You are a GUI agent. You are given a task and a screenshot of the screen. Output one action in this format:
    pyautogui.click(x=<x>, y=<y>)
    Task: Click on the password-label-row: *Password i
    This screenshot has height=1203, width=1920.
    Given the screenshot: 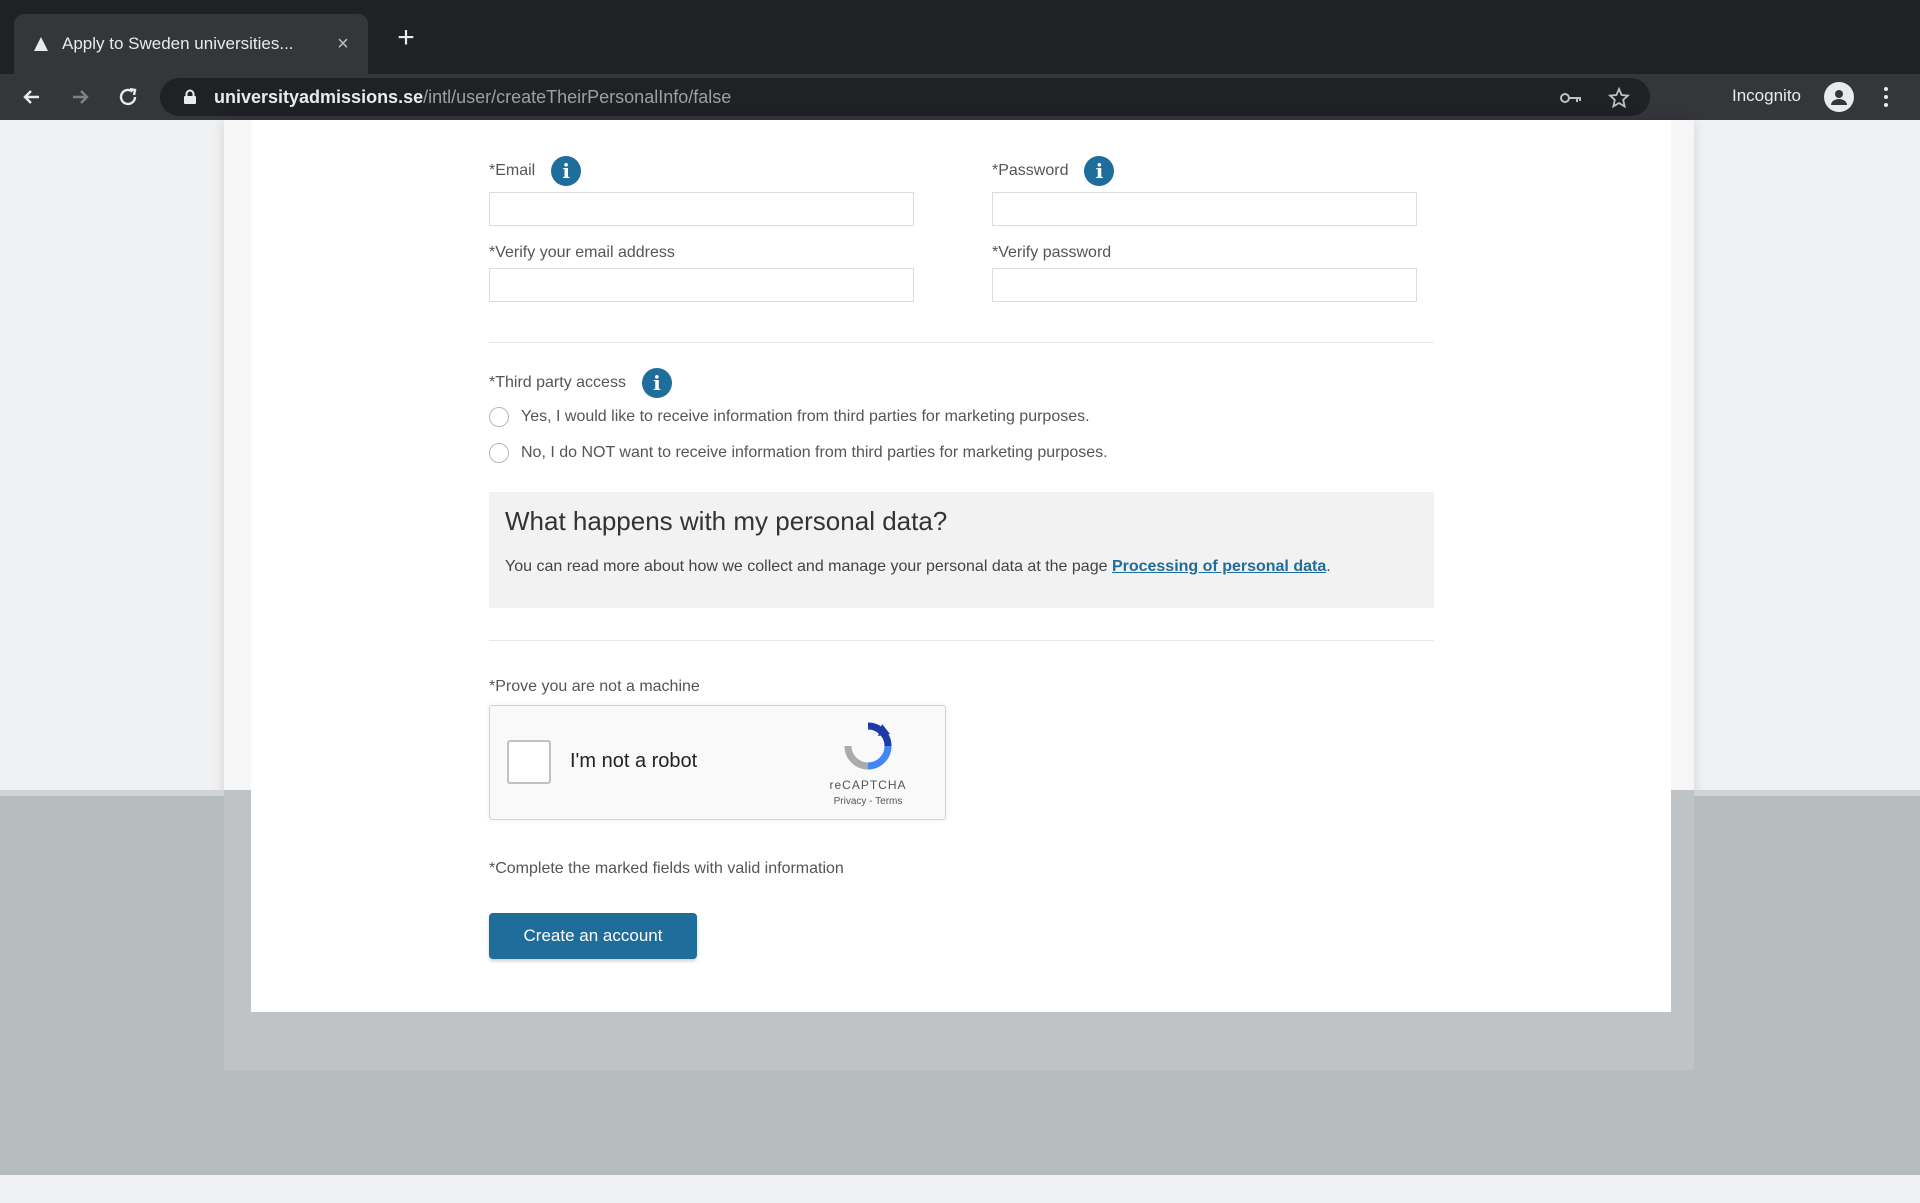 What is the action you would take?
    pyautogui.click(x=1053, y=171)
    